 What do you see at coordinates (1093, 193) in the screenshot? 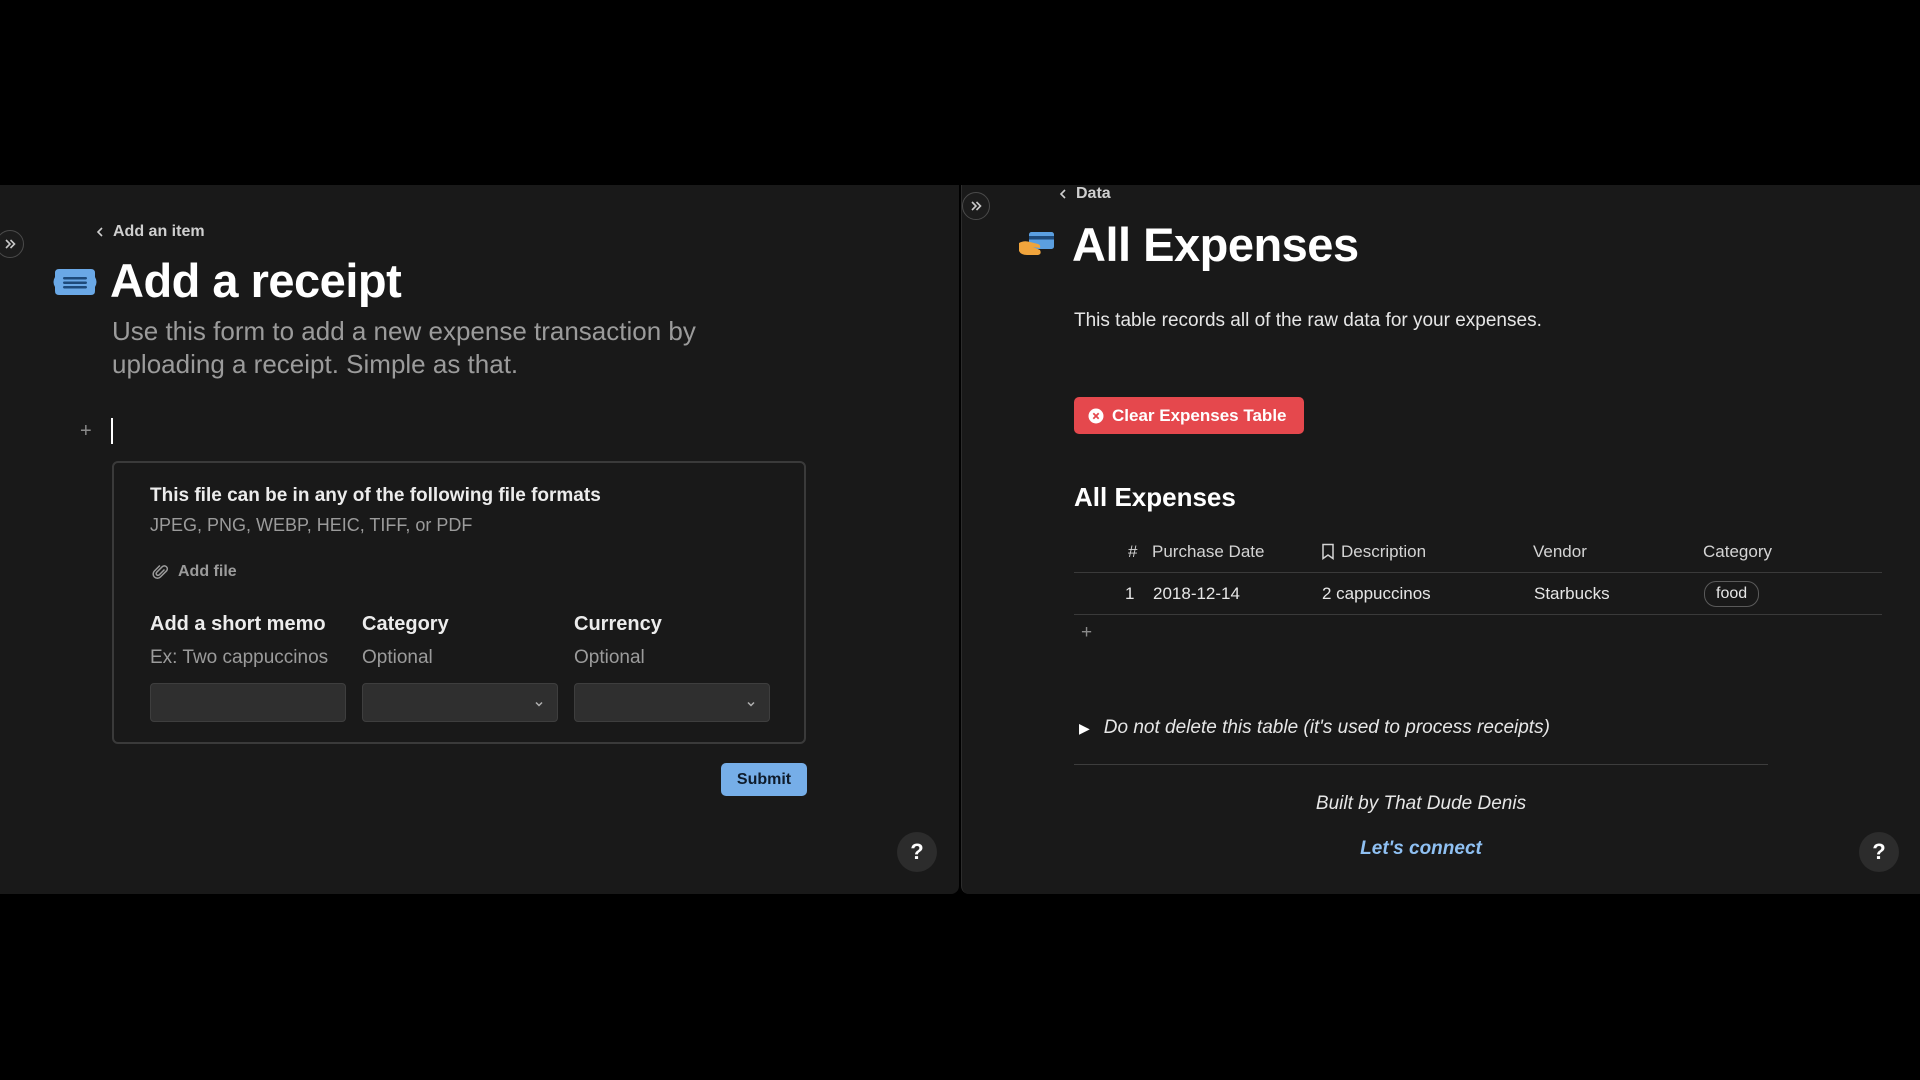
I see `breadcrumb-label: Data` at bounding box center [1093, 193].